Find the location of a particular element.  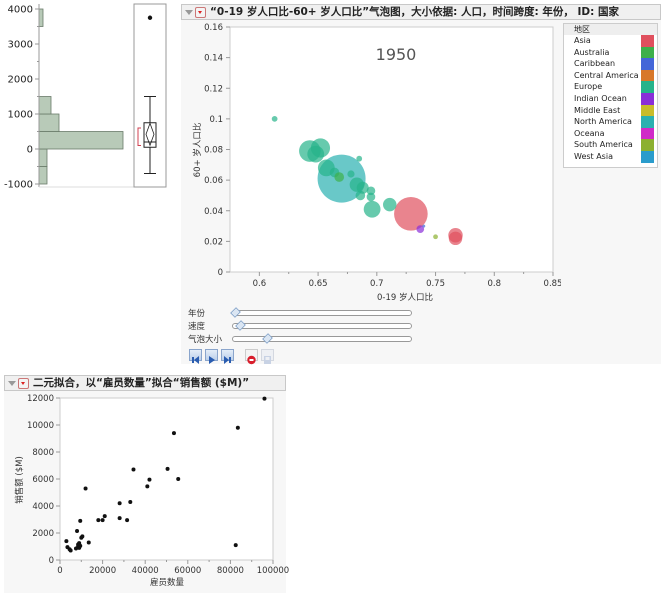

boxplot-outlier is located at coordinates (150, 17).